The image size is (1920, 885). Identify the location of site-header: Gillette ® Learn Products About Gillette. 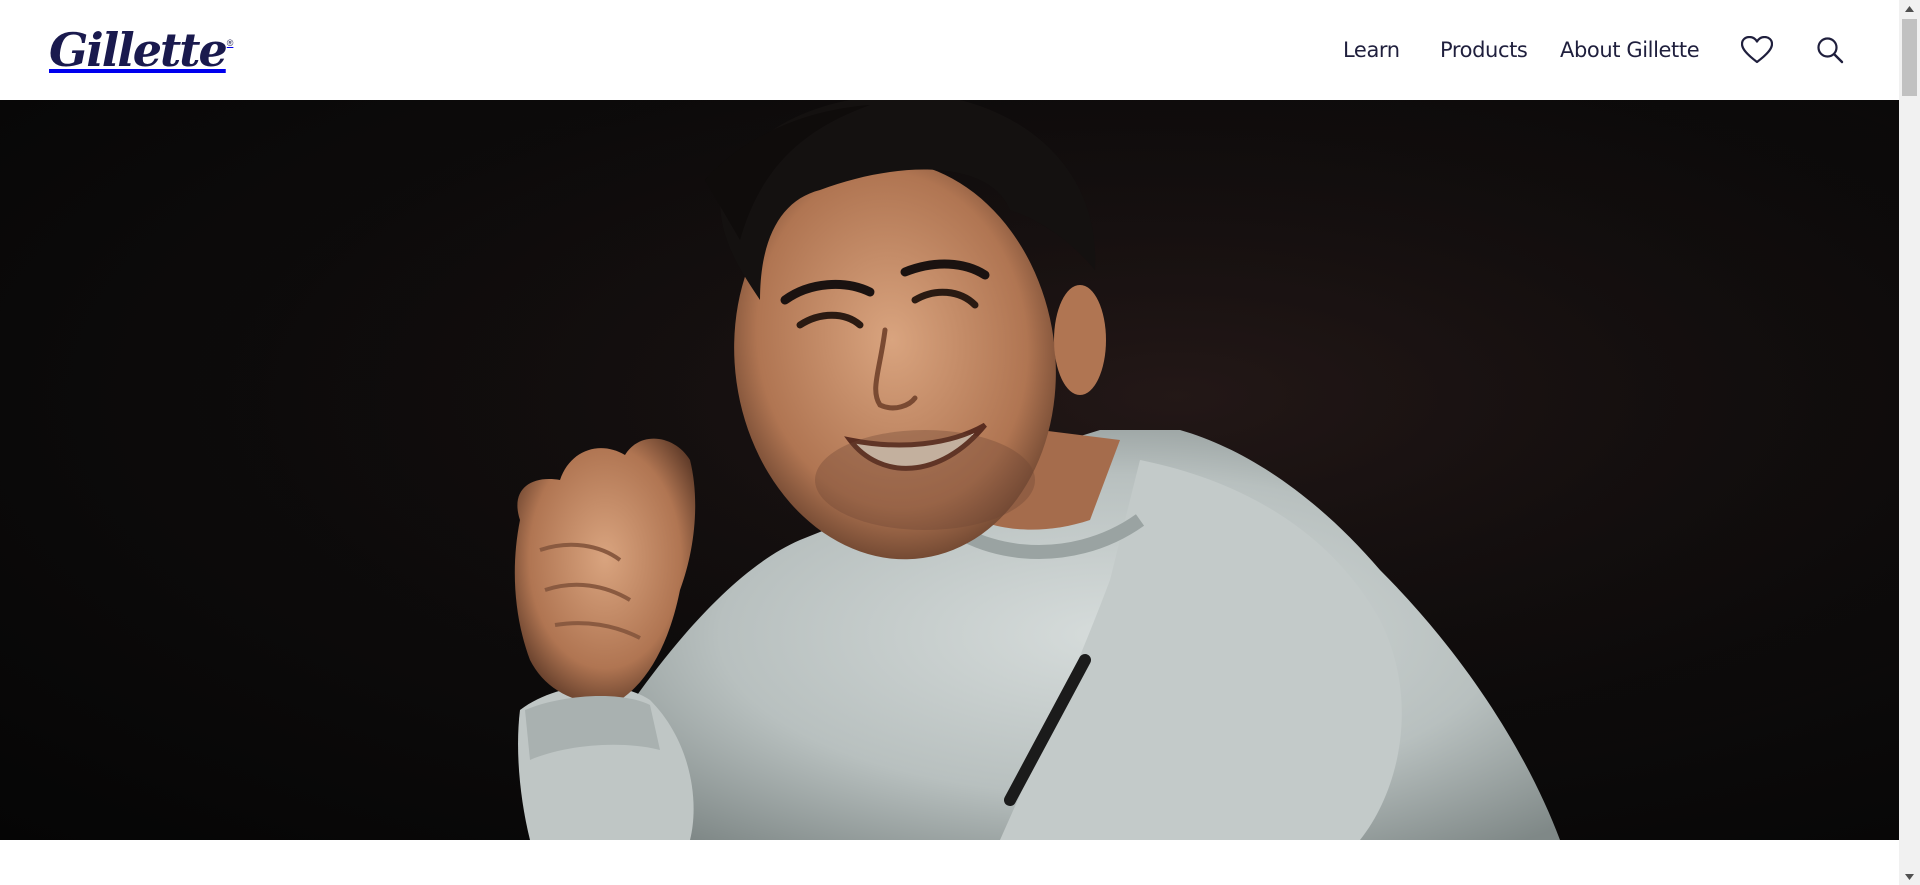
(949, 50).